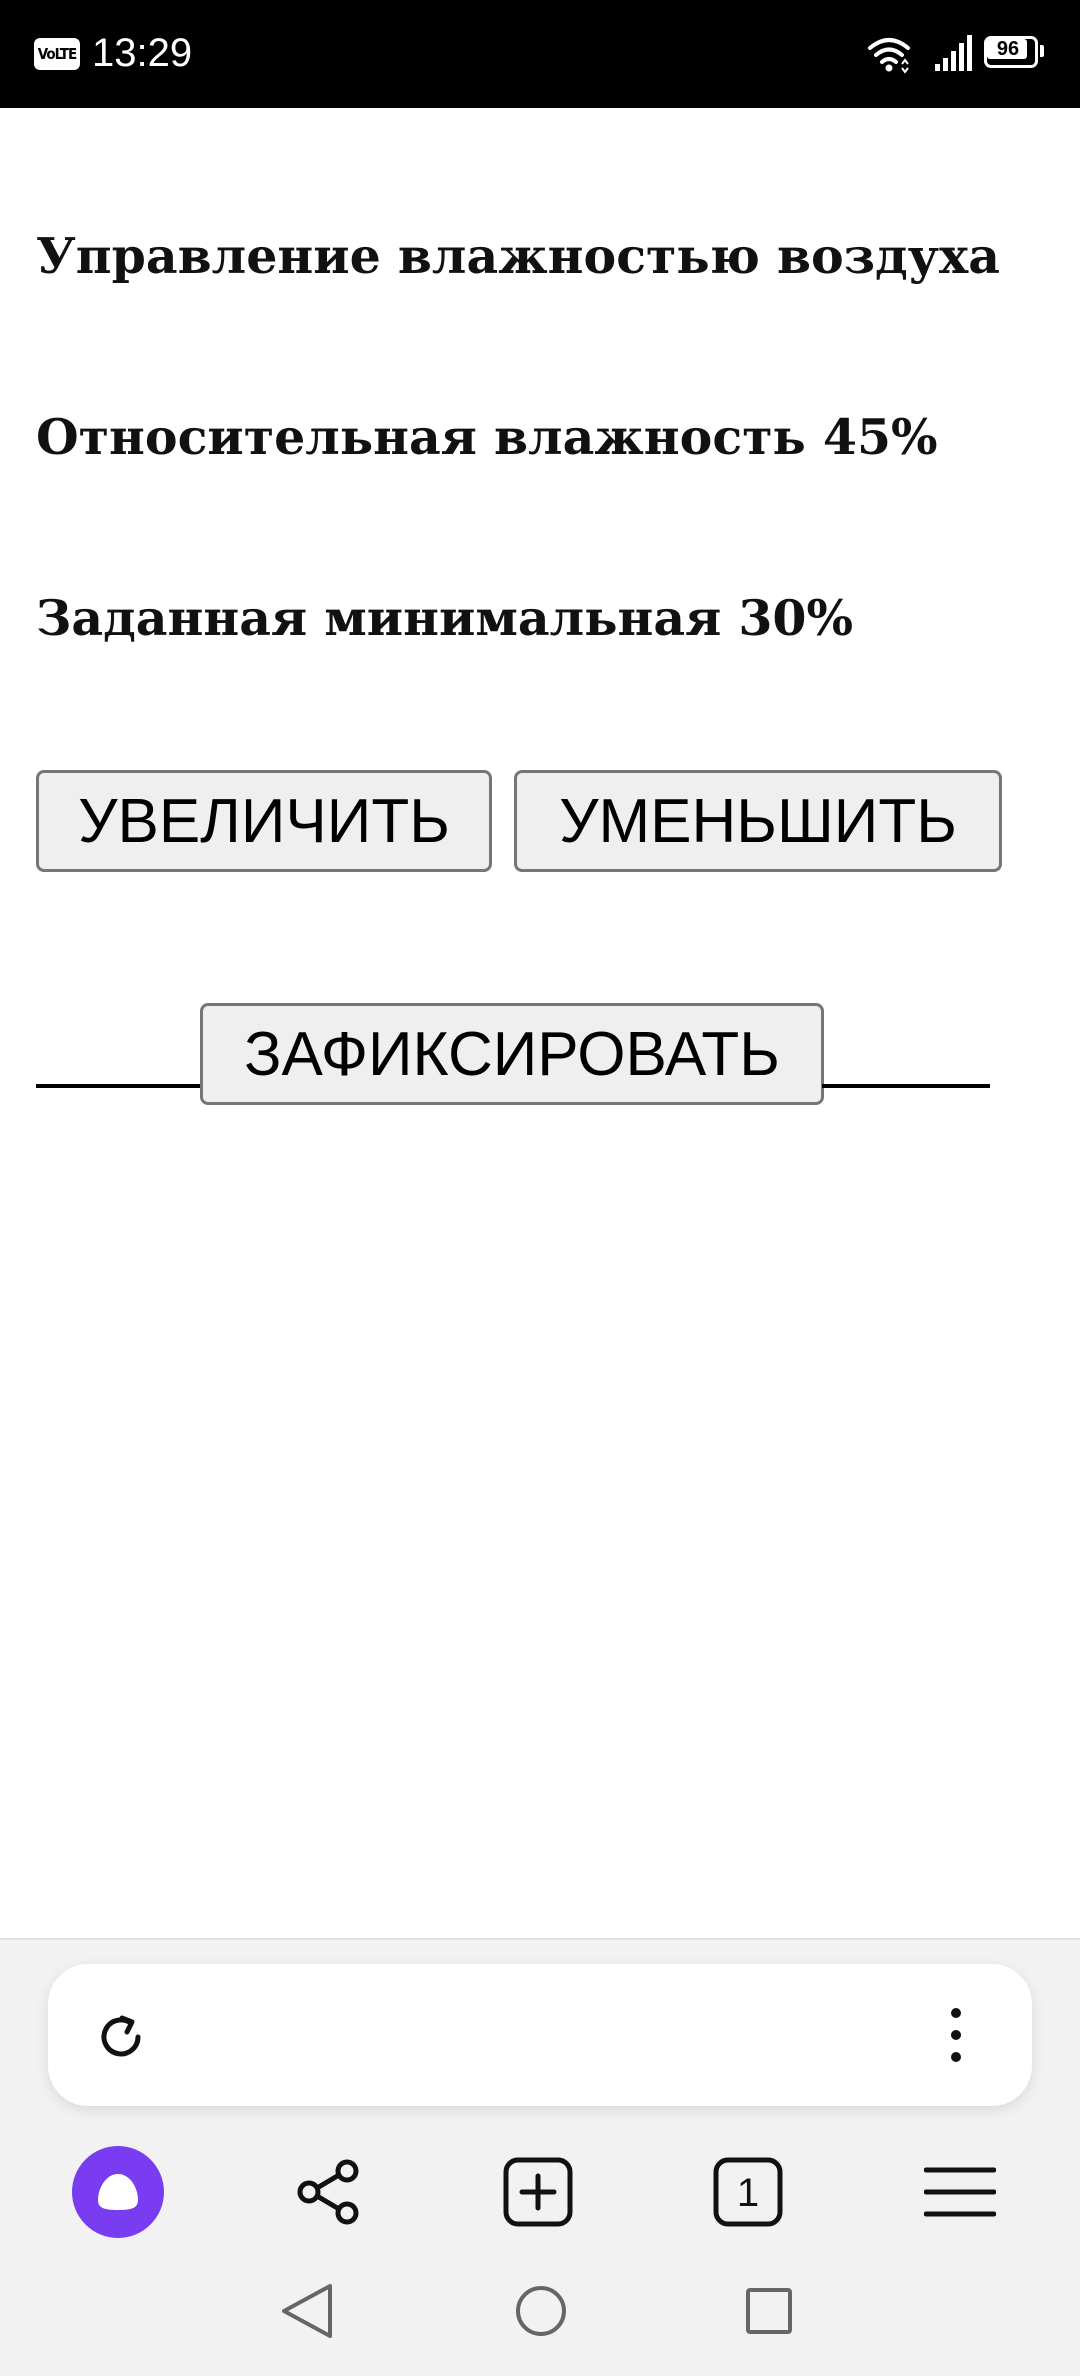  What do you see at coordinates (953, 53) in the screenshot?
I see `cellular-signal-icon` at bounding box center [953, 53].